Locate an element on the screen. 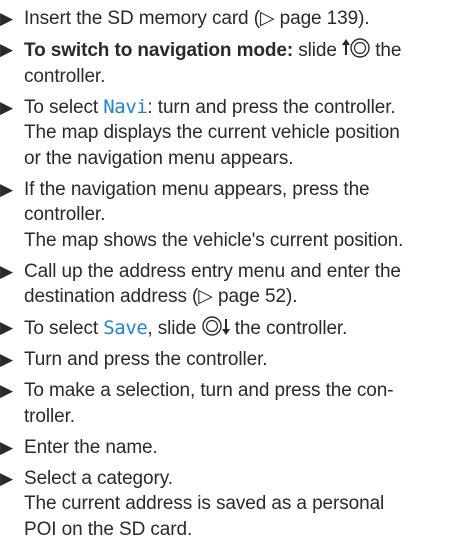 The height and width of the screenshot is (548, 460). step-text-continuation: troller. is located at coordinates (49, 416).